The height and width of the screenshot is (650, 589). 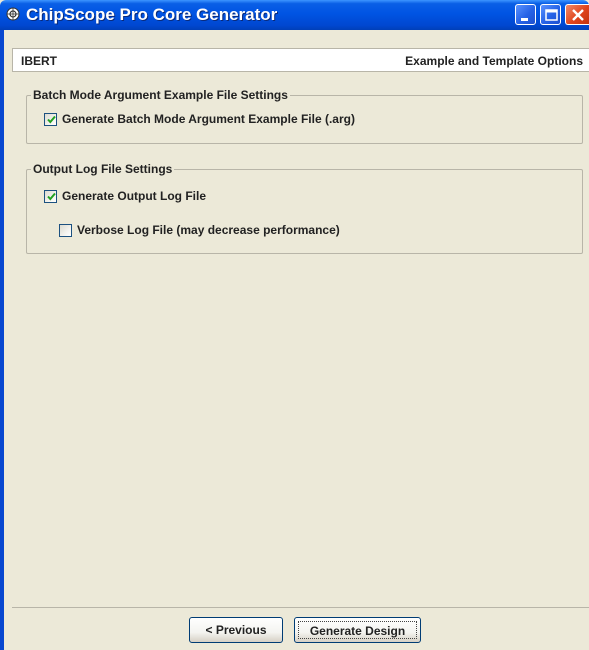 What do you see at coordinates (39, 61) in the screenshot?
I see `core-name-label: IBERT` at bounding box center [39, 61].